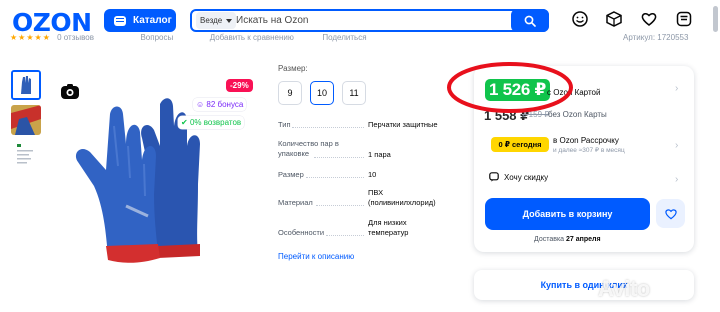 The height and width of the screenshot is (312, 720). I want to click on spec-sheet-thumbnail-image, so click(26, 155).